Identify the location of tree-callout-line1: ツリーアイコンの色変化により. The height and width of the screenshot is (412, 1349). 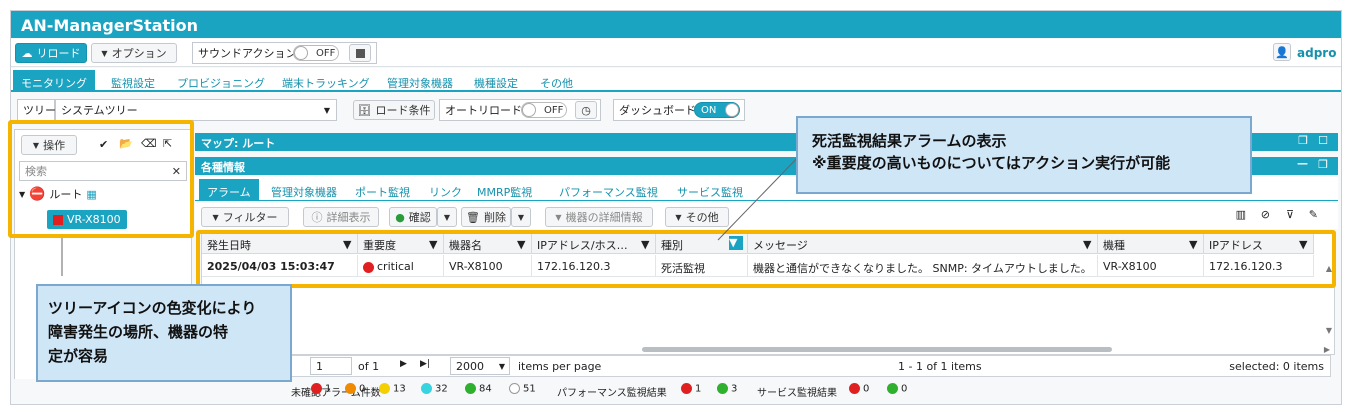
(152, 308).